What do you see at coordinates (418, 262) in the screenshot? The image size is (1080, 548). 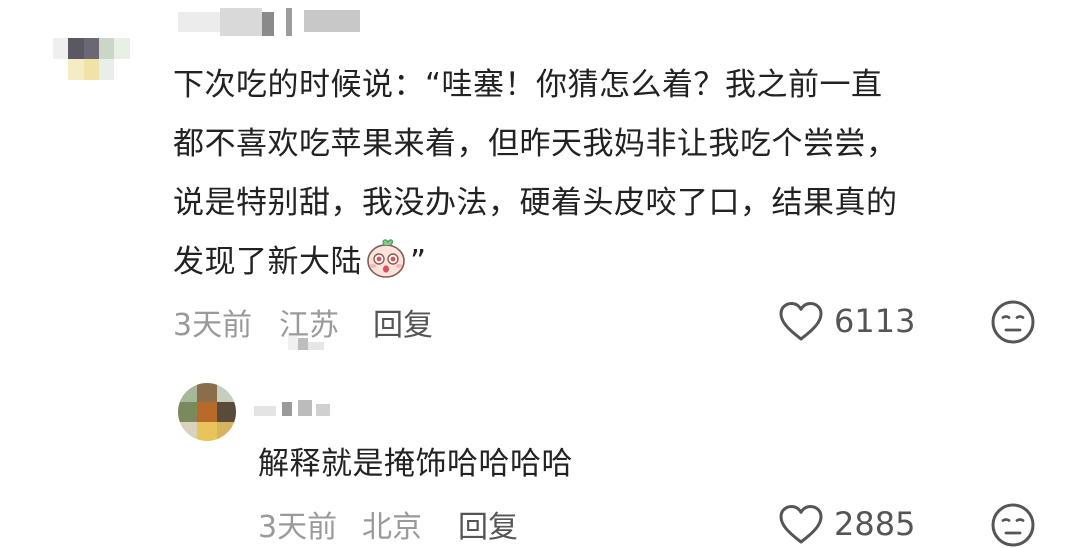 I see `comment-text-closing-quote: ”` at bounding box center [418, 262].